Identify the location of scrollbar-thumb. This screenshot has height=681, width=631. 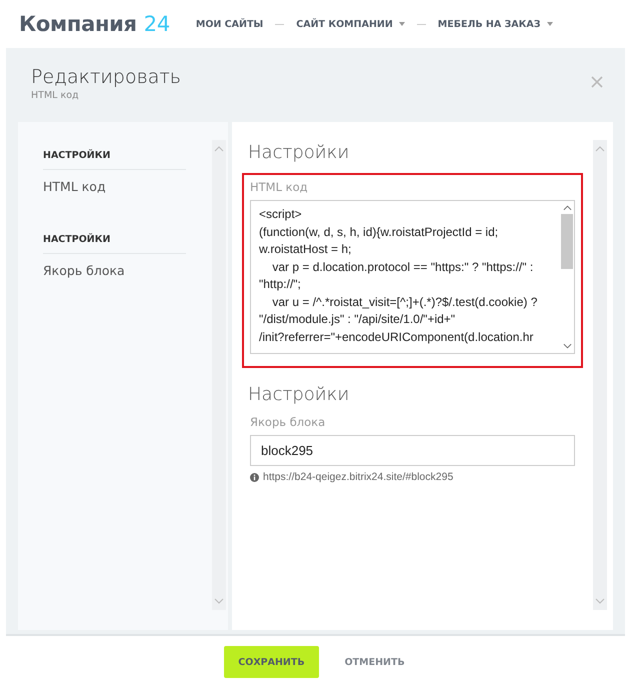
(567, 241).